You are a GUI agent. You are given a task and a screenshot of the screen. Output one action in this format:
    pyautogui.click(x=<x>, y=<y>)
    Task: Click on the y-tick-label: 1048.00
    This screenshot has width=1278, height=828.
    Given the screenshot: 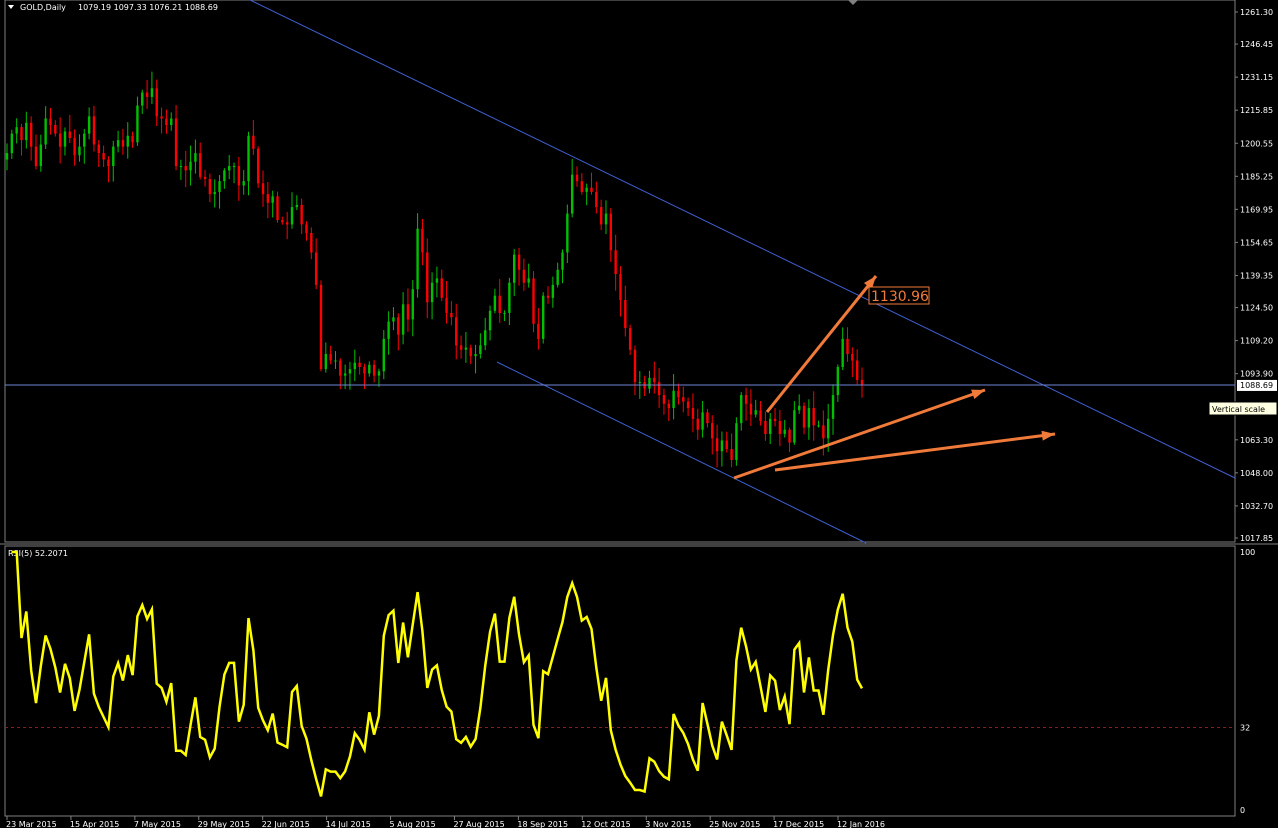 What is the action you would take?
    pyautogui.click(x=1256, y=473)
    